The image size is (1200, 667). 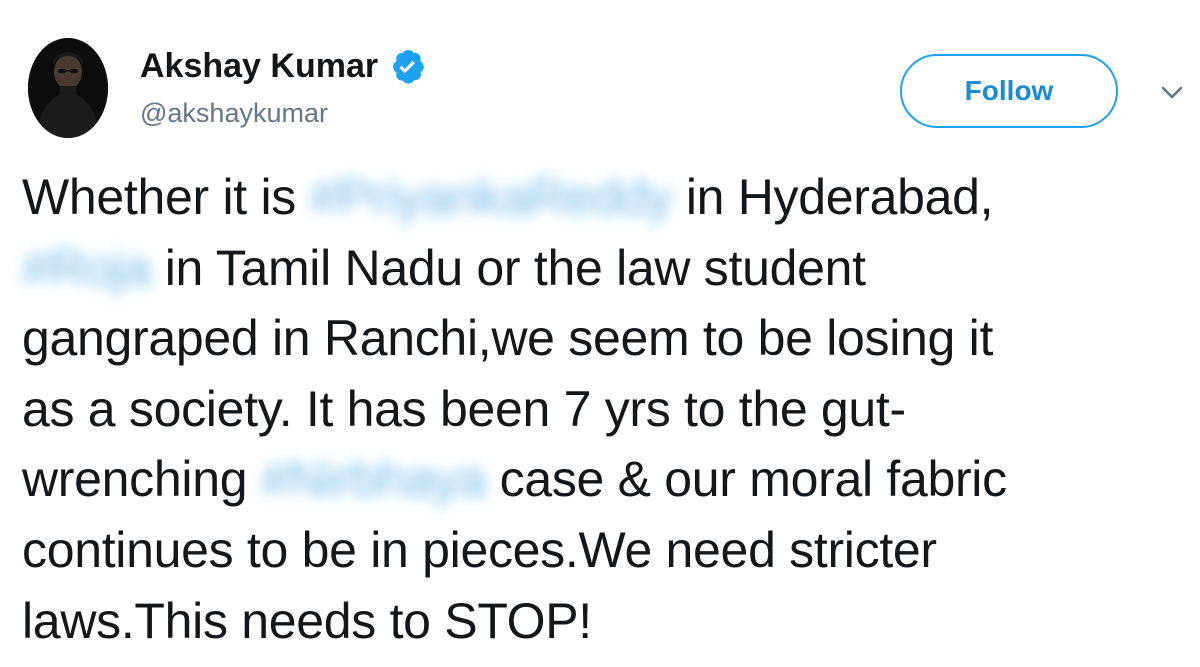 What do you see at coordinates (135, 479) in the screenshot?
I see `tweet-text-segment: wrenching` at bounding box center [135, 479].